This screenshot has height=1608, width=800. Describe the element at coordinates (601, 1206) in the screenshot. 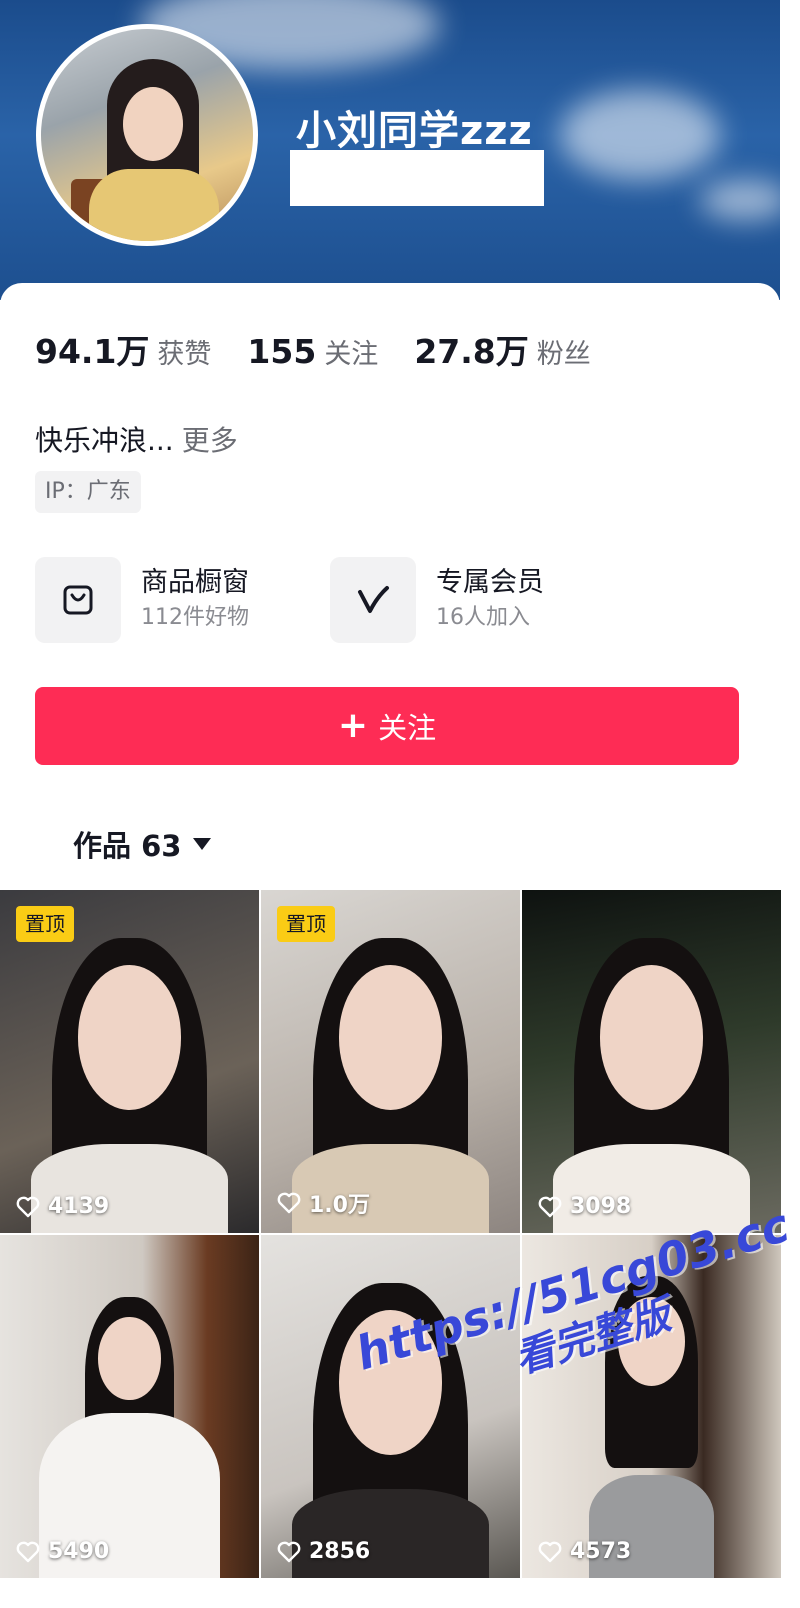

I see `like-count-value: 3098` at that location.